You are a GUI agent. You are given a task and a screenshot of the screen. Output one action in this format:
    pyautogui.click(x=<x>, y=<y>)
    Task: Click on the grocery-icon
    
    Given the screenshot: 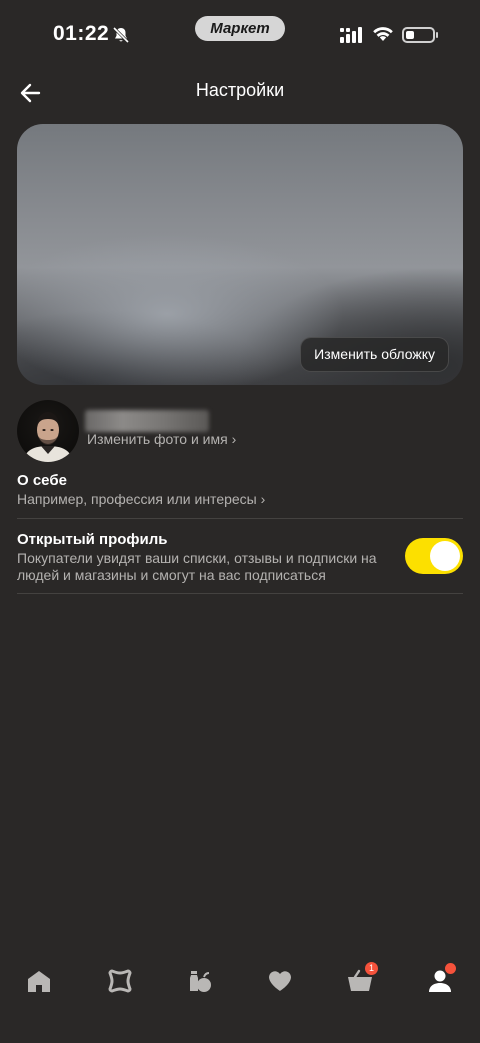 What is the action you would take?
    pyautogui.click(x=200, y=981)
    